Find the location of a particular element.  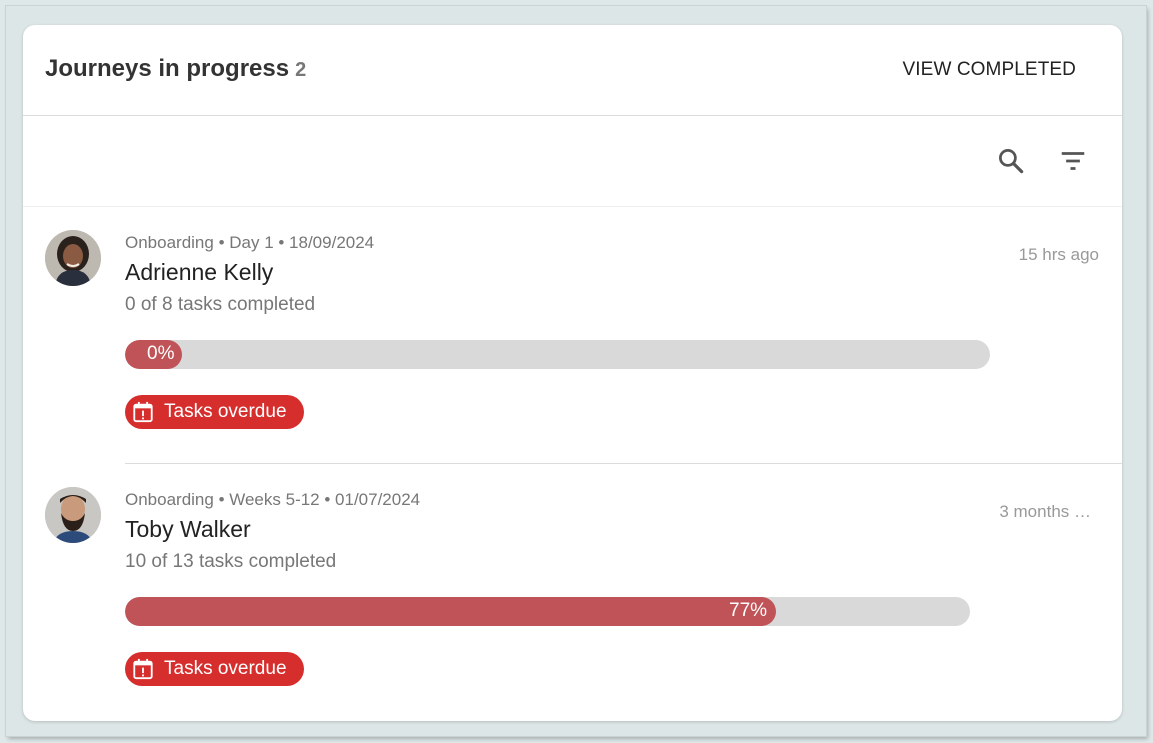

page-title: Journeys in progress 2 is located at coordinates (175, 69).